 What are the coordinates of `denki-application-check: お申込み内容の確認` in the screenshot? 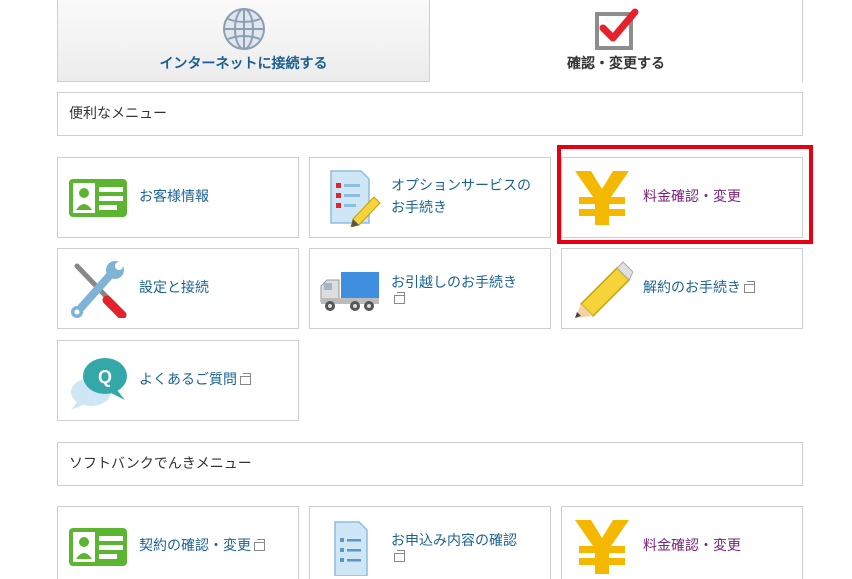 It's located at (430, 542).